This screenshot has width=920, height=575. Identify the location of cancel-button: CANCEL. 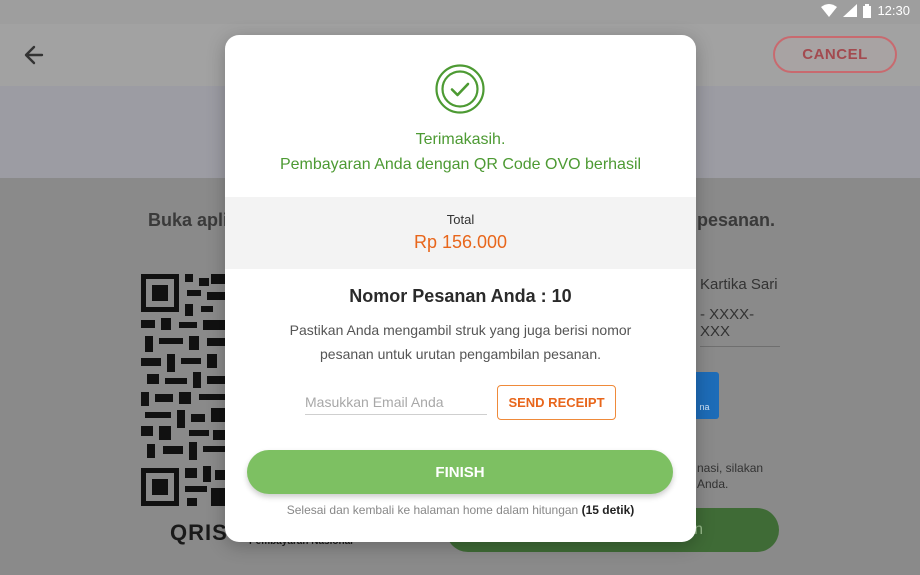
(835, 54).